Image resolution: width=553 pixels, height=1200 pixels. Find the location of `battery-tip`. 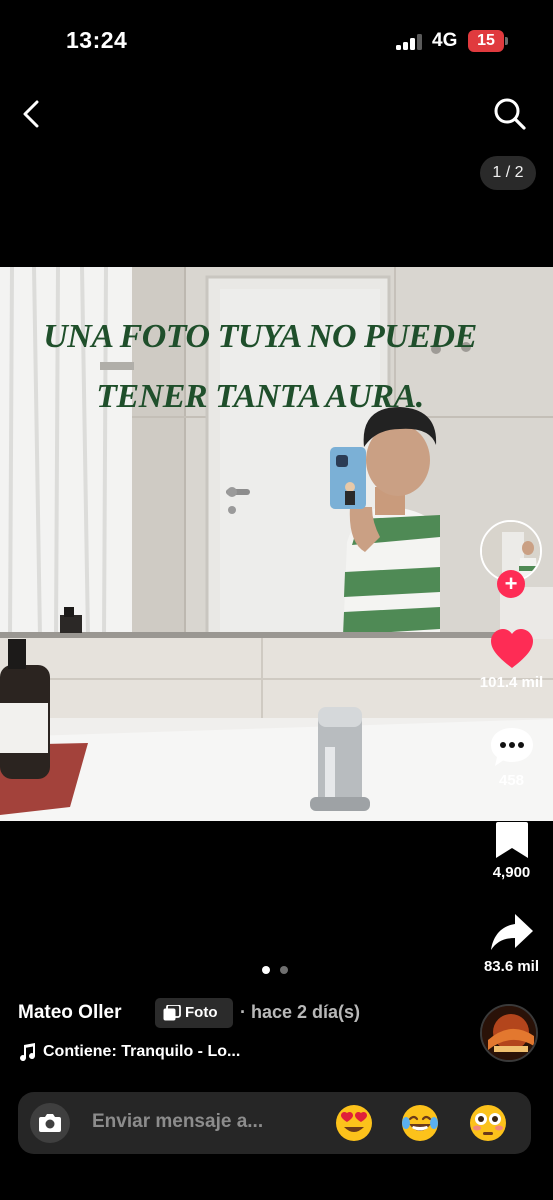

battery-tip is located at coordinates (506, 41).